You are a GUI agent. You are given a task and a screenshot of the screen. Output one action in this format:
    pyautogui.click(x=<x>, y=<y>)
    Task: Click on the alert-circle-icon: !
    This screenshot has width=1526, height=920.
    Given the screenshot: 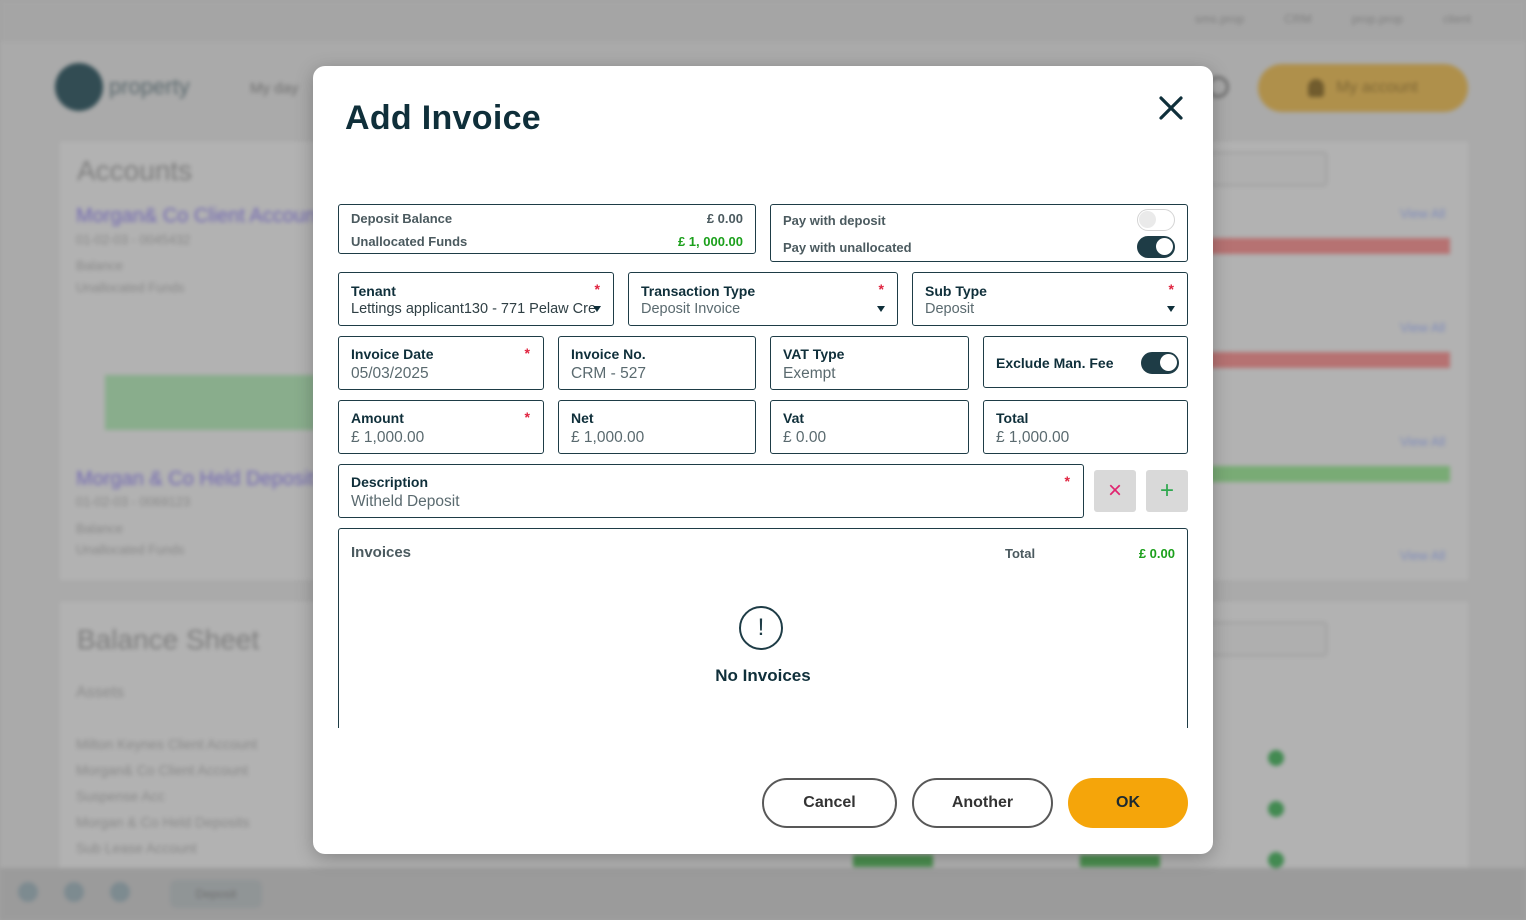 What is the action you would take?
    pyautogui.click(x=761, y=628)
    